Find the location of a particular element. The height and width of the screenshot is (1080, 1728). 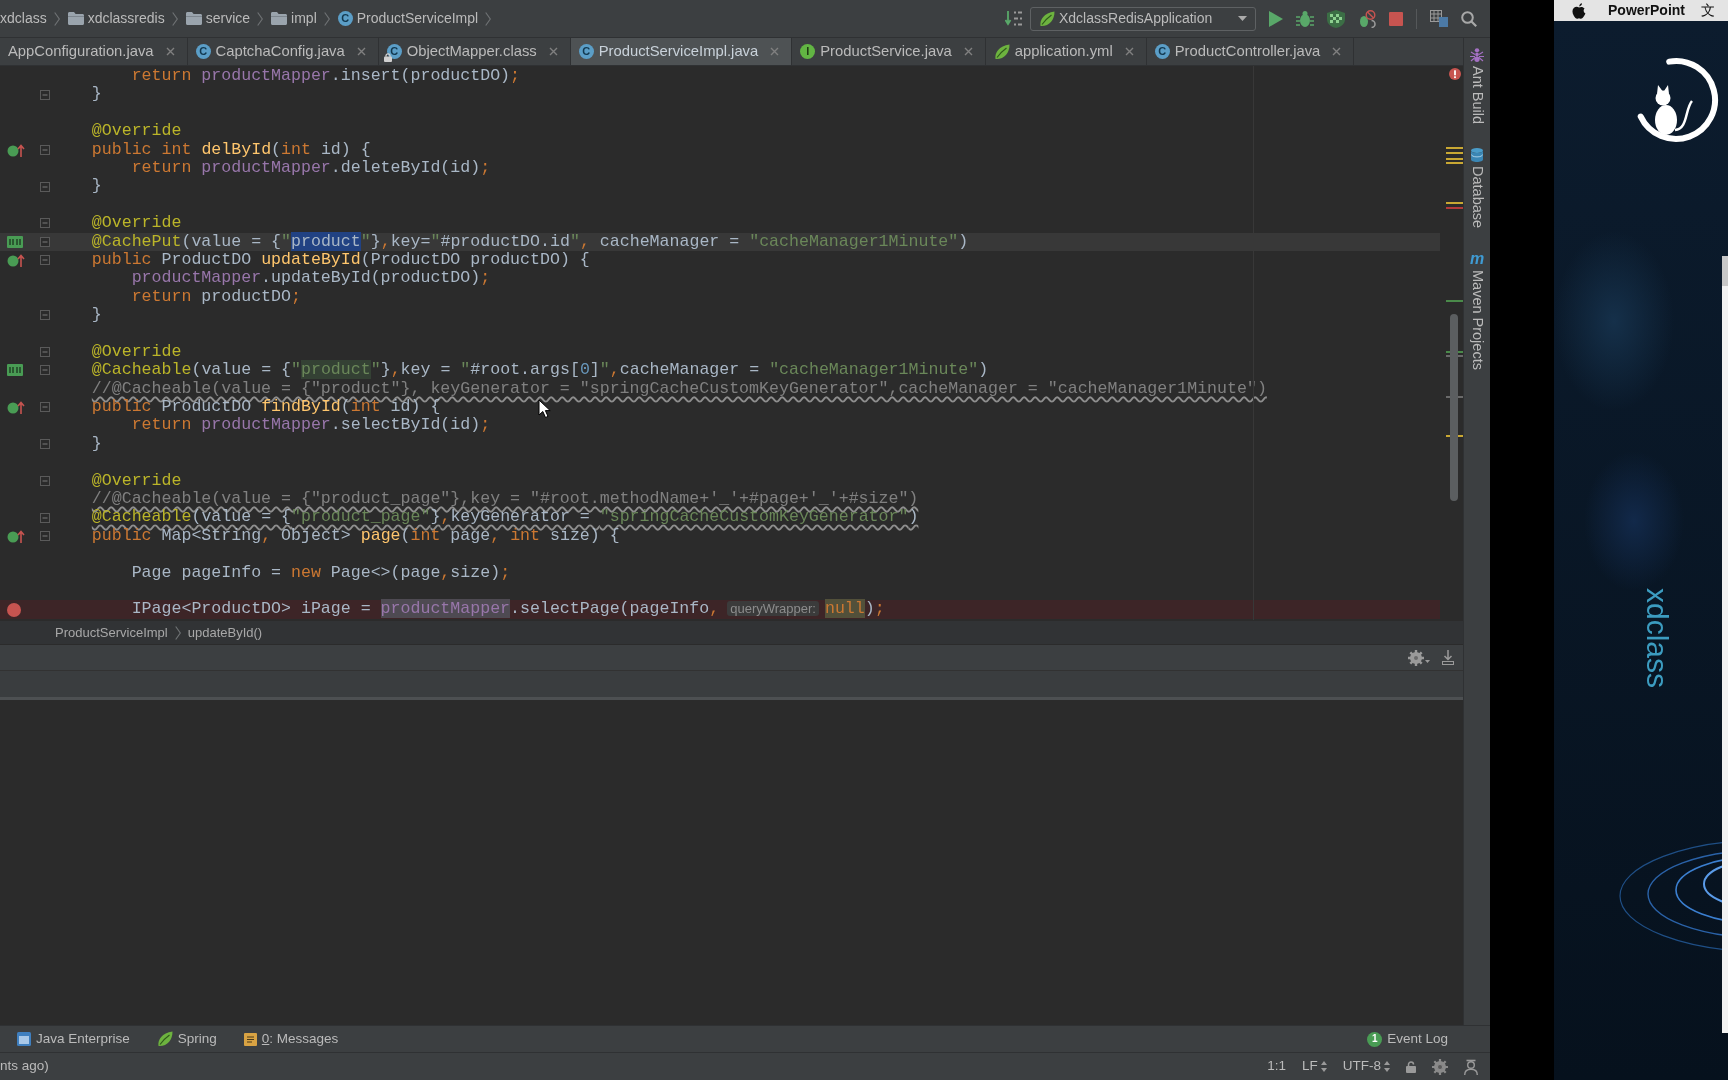

tool-window-button: Spring is located at coordinates (186, 1039).